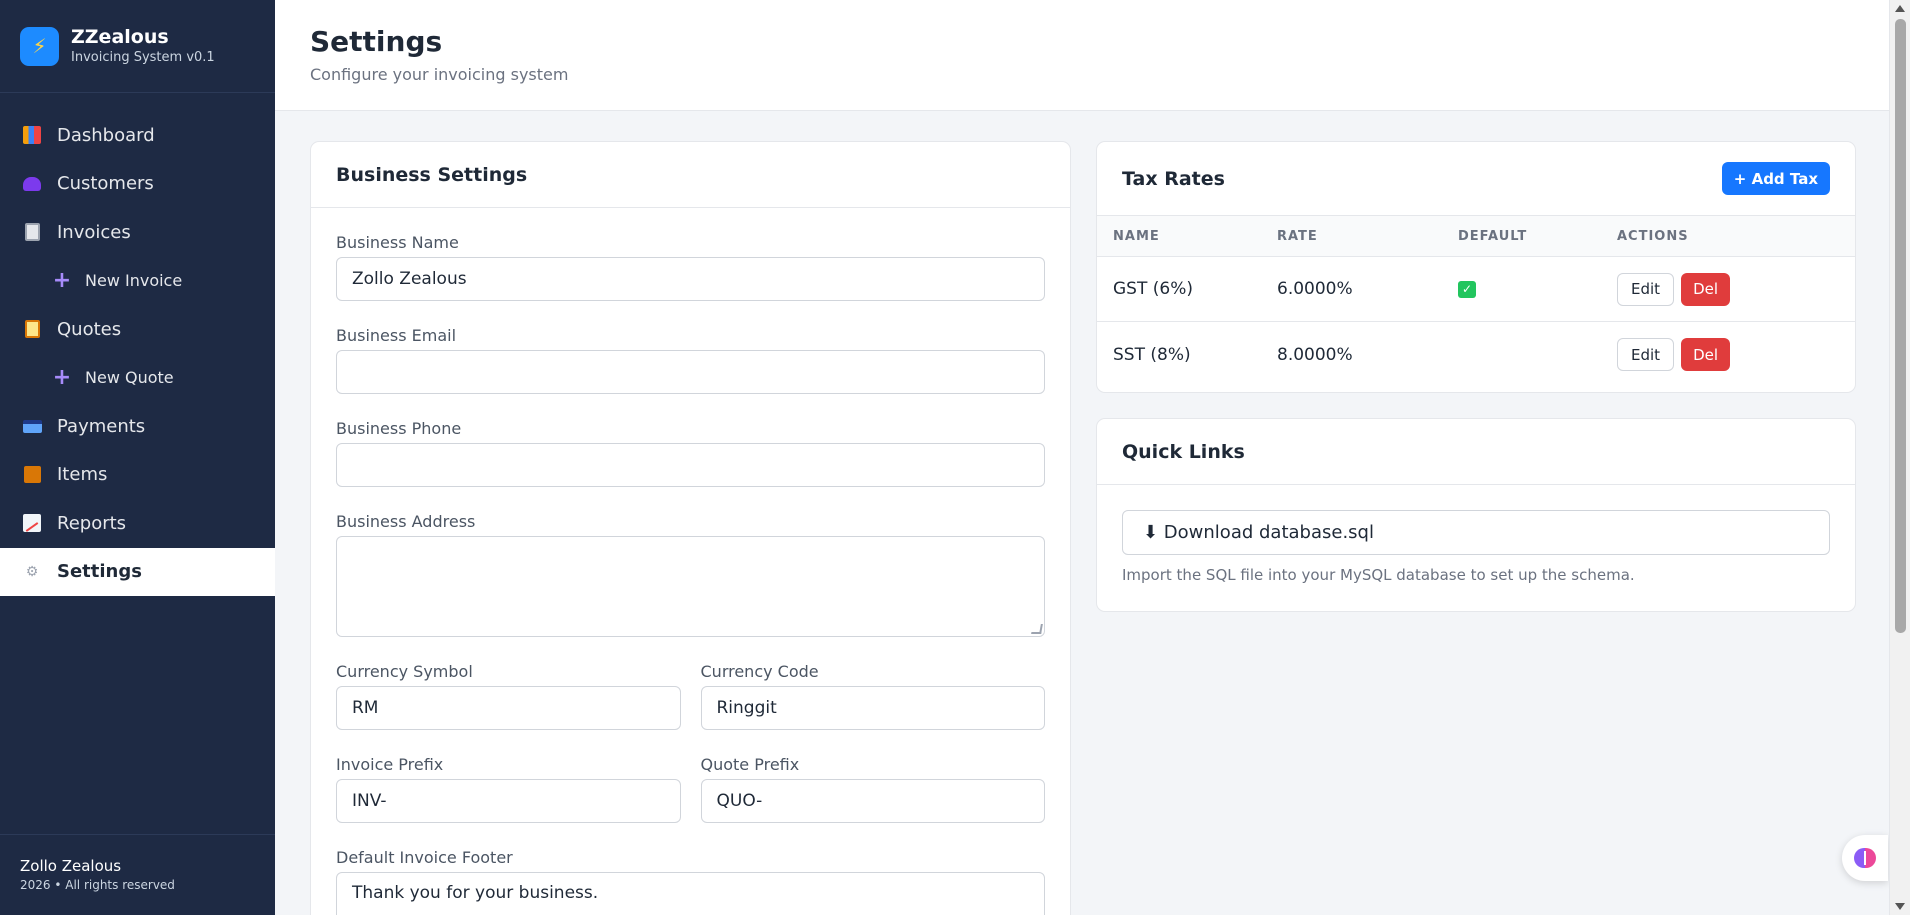 This screenshot has height=915, width=1910. What do you see at coordinates (106, 135) in the screenshot?
I see `sidebar-item-label: Dashboard` at bounding box center [106, 135].